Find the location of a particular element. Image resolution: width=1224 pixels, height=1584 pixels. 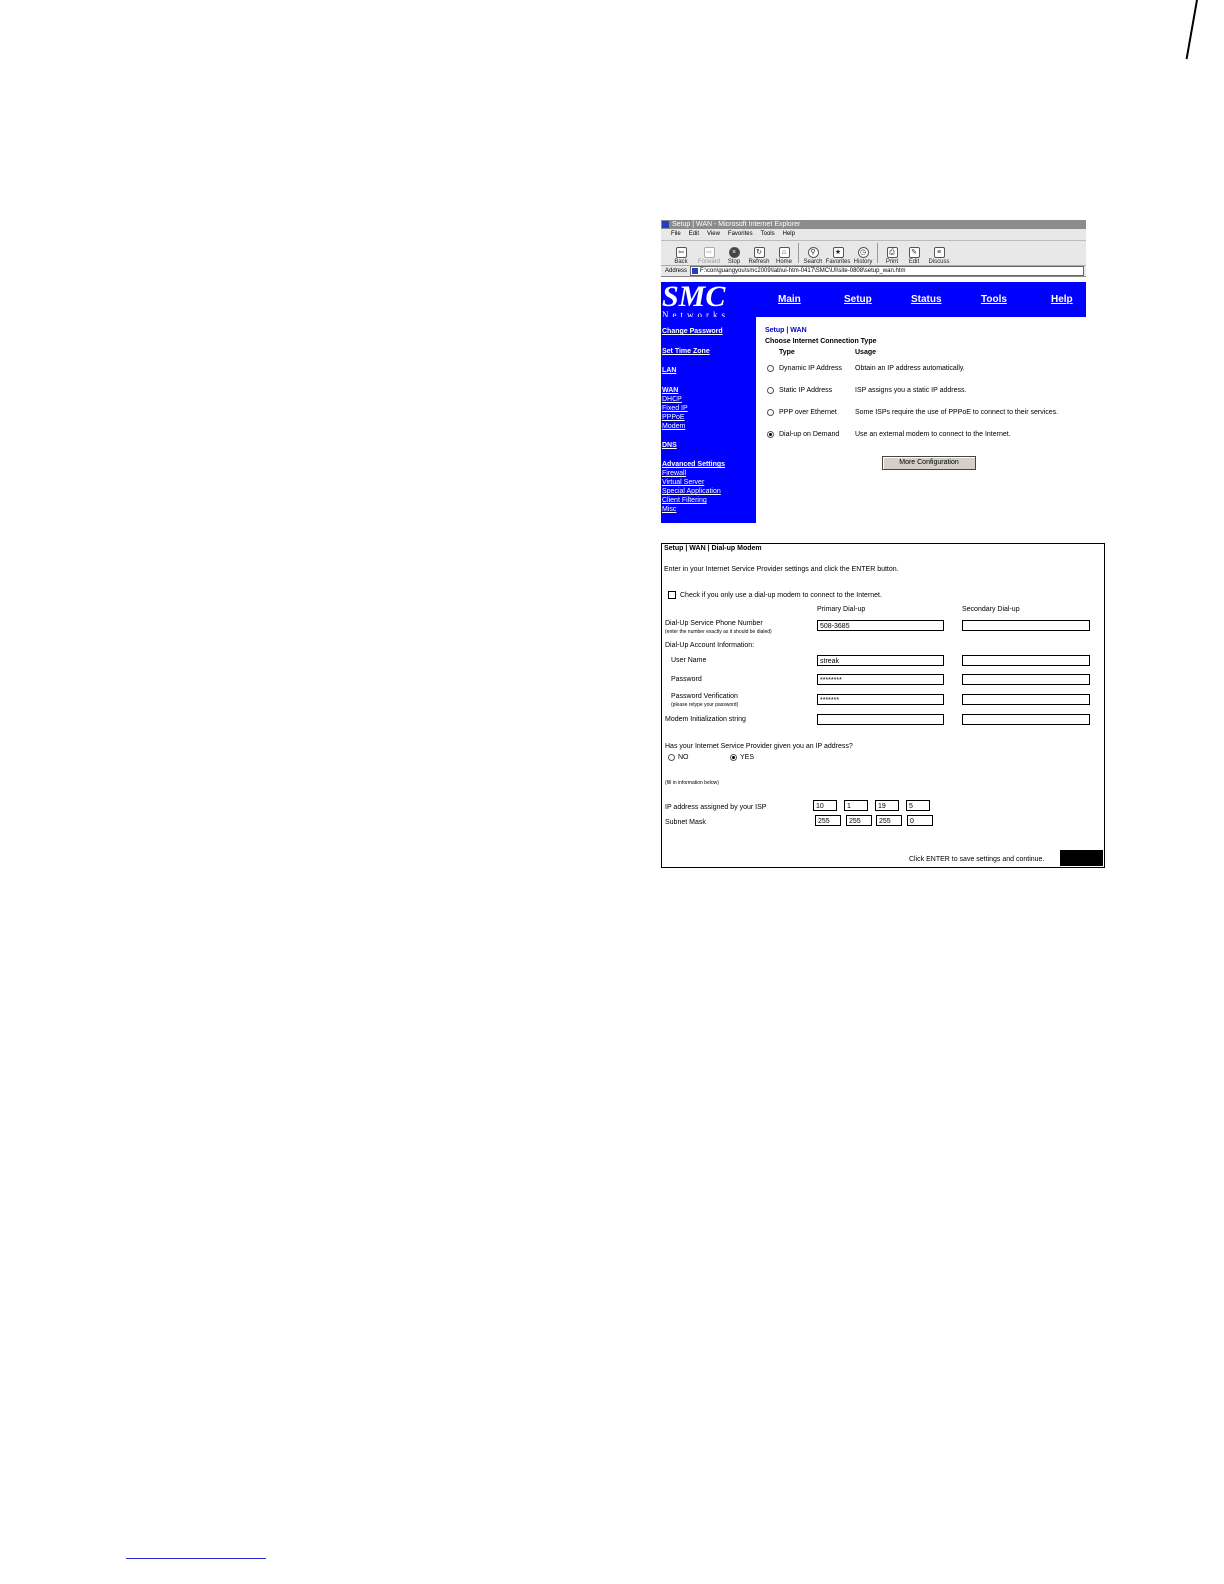

sidebar-firewall: Firewall is located at coordinates (674, 474).